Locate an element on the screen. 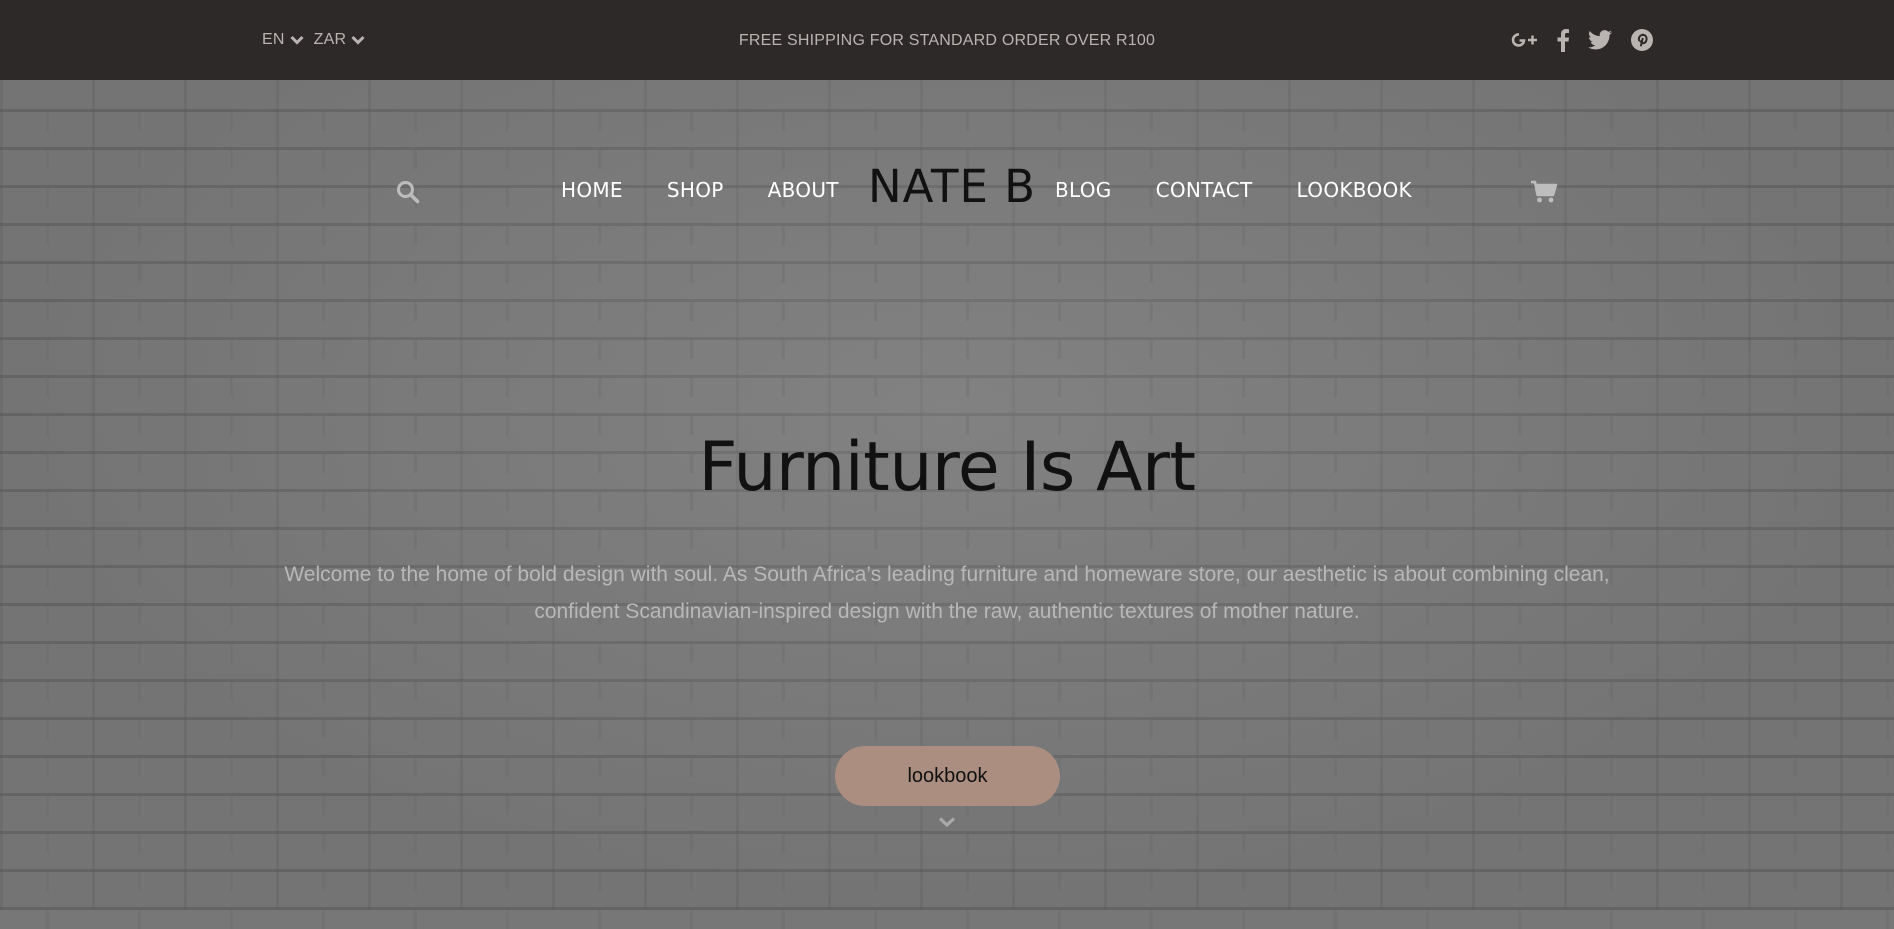 The image size is (1894, 929). chevron-down-icon is located at coordinates (947, 824).